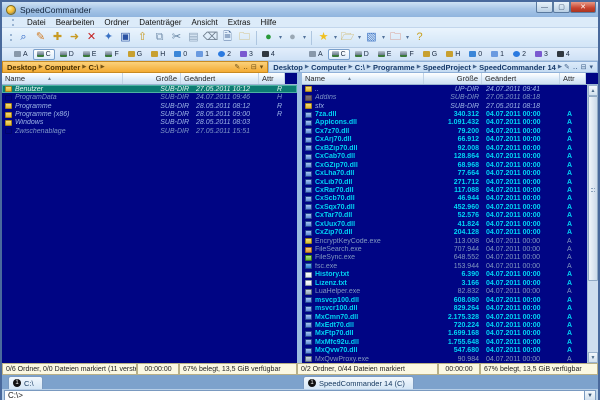 This screenshot has width=600, height=400. What do you see at coordinates (444, 182) in the screenshot?
I see `file-row: CxLib70.dll 271.712 04.07.2011 00:00 A` at bounding box center [444, 182].